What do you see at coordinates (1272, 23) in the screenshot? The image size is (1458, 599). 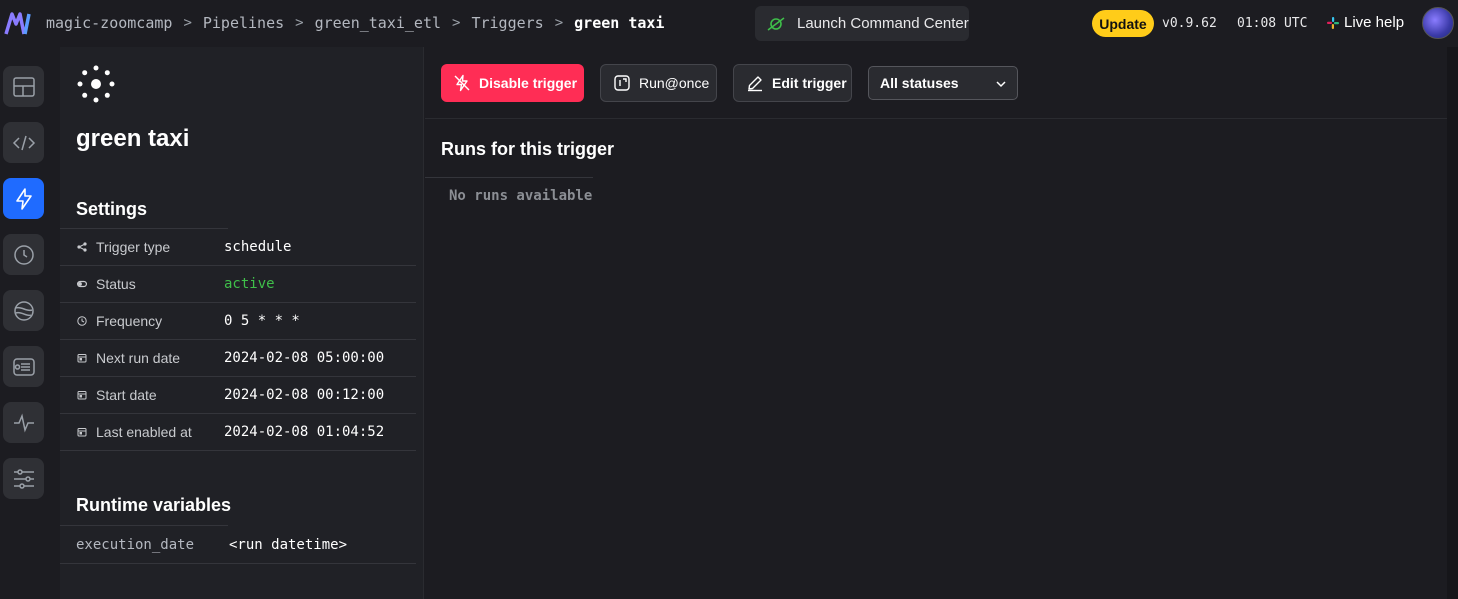 I see `time-label: 01:08 UTC` at bounding box center [1272, 23].